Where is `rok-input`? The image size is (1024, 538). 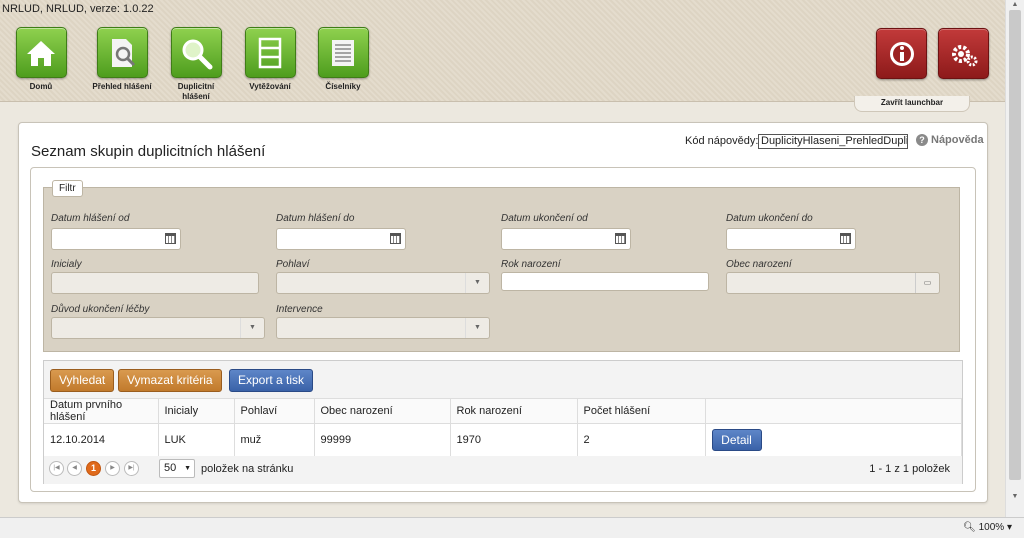 rok-input is located at coordinates (605, 281).